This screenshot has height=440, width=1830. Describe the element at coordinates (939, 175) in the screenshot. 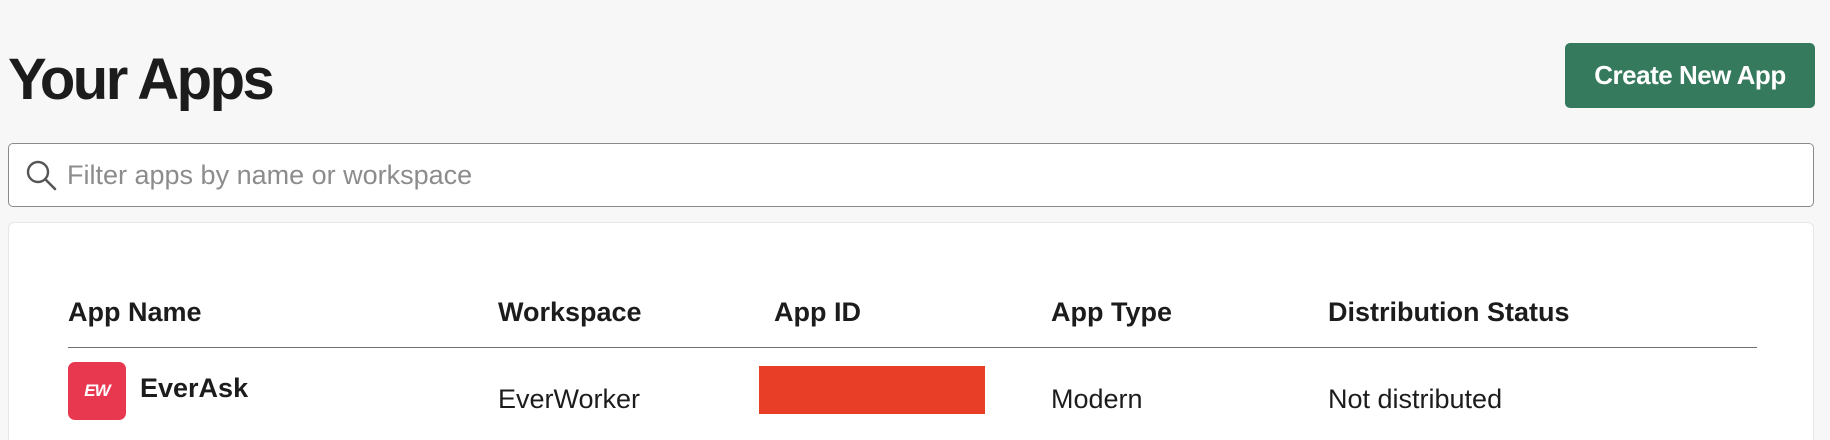

I see `search-input` at that location.